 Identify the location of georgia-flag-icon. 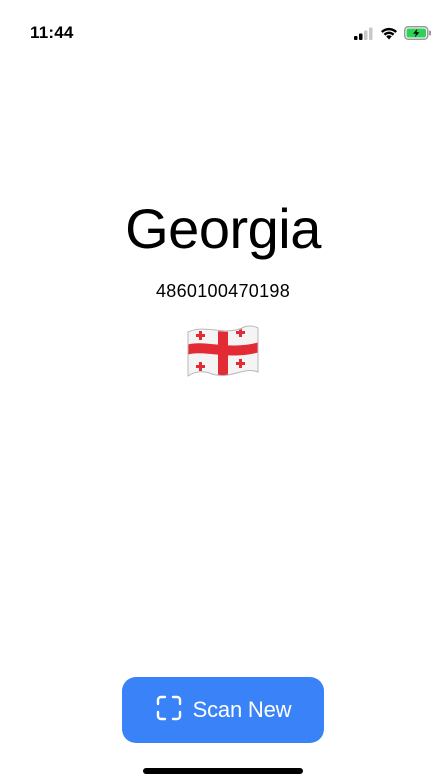
(223, 352).